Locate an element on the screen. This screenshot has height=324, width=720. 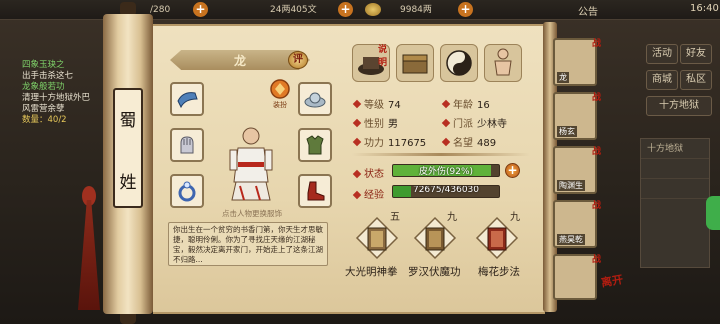
status-bar: 皮外伤(92%) is located at coordinates (446, 170).